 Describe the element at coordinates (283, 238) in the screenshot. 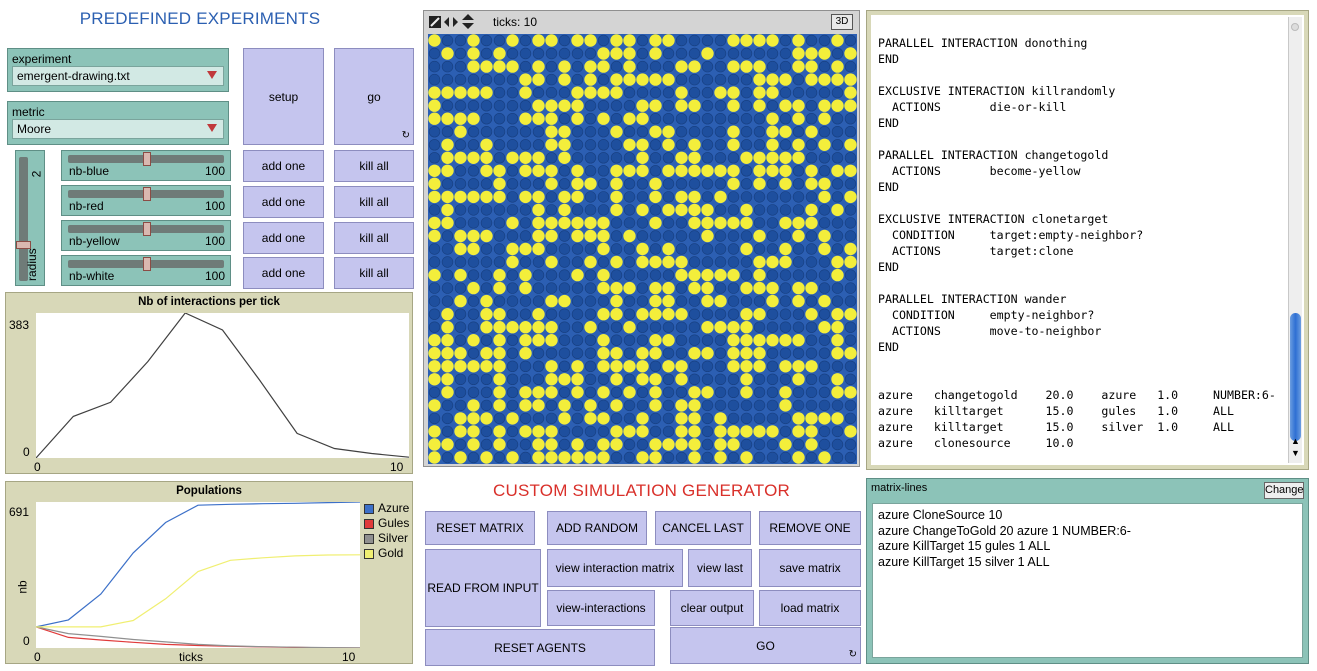

I see `add-one-yellow-button: add one` at that location.